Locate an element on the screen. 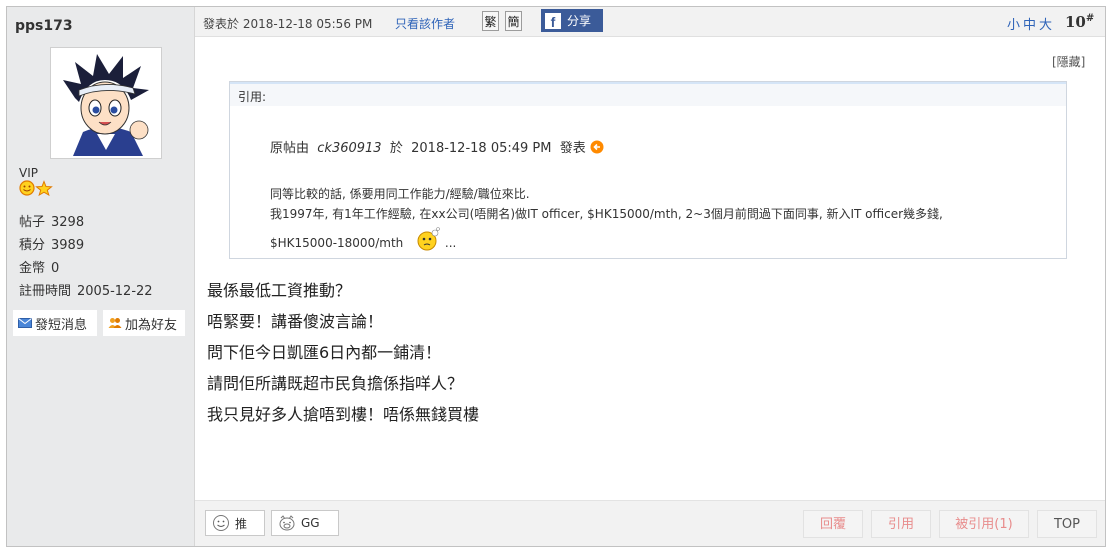 Image resolution: width=1114 pixels, height=553 pixels. stat-label: 積分 is located at coordinates (32, 245).